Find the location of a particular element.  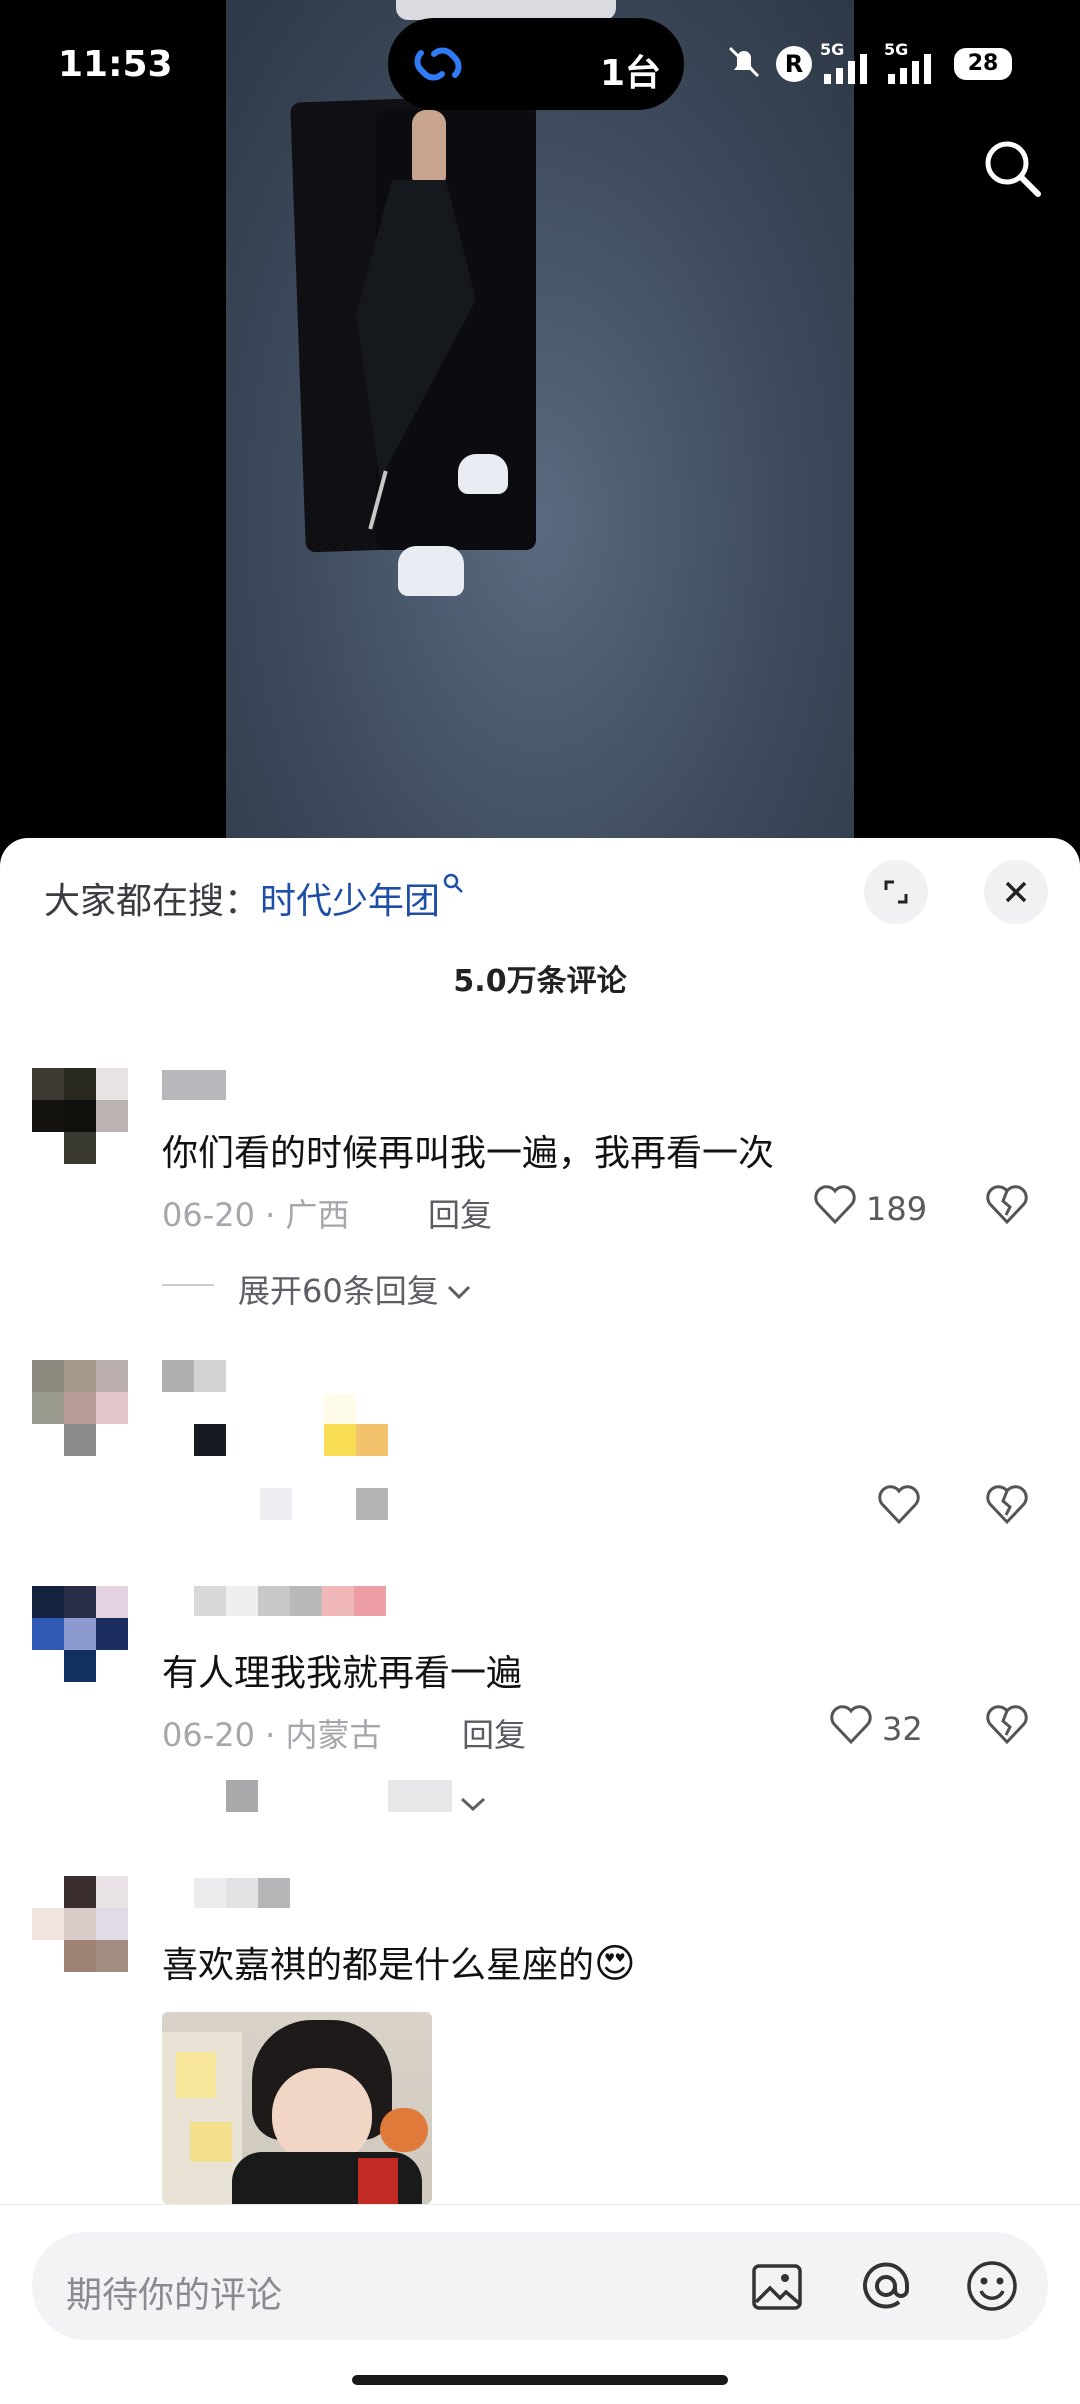

comment-text-body: 喜欢嘉祺的都是什么星座的 is located at coordinates (378, 1965).